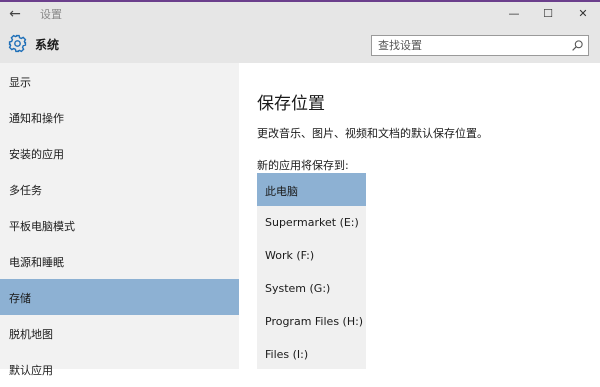 The height and width of the screenshot is (387, 600). I want to click on sidebar-item-label: 多任务, so click(25, 190).